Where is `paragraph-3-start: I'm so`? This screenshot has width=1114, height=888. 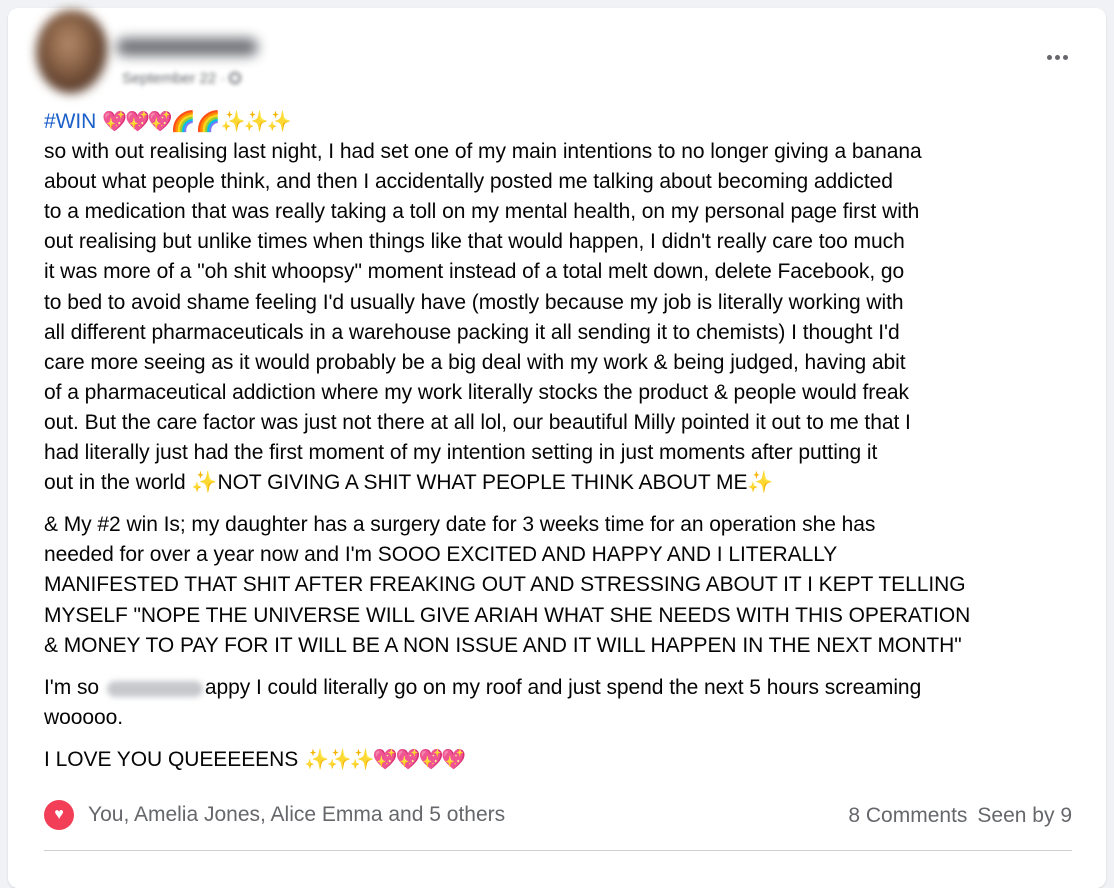
paragraph-3-start: I'm so is located at coordinates (72, 687).